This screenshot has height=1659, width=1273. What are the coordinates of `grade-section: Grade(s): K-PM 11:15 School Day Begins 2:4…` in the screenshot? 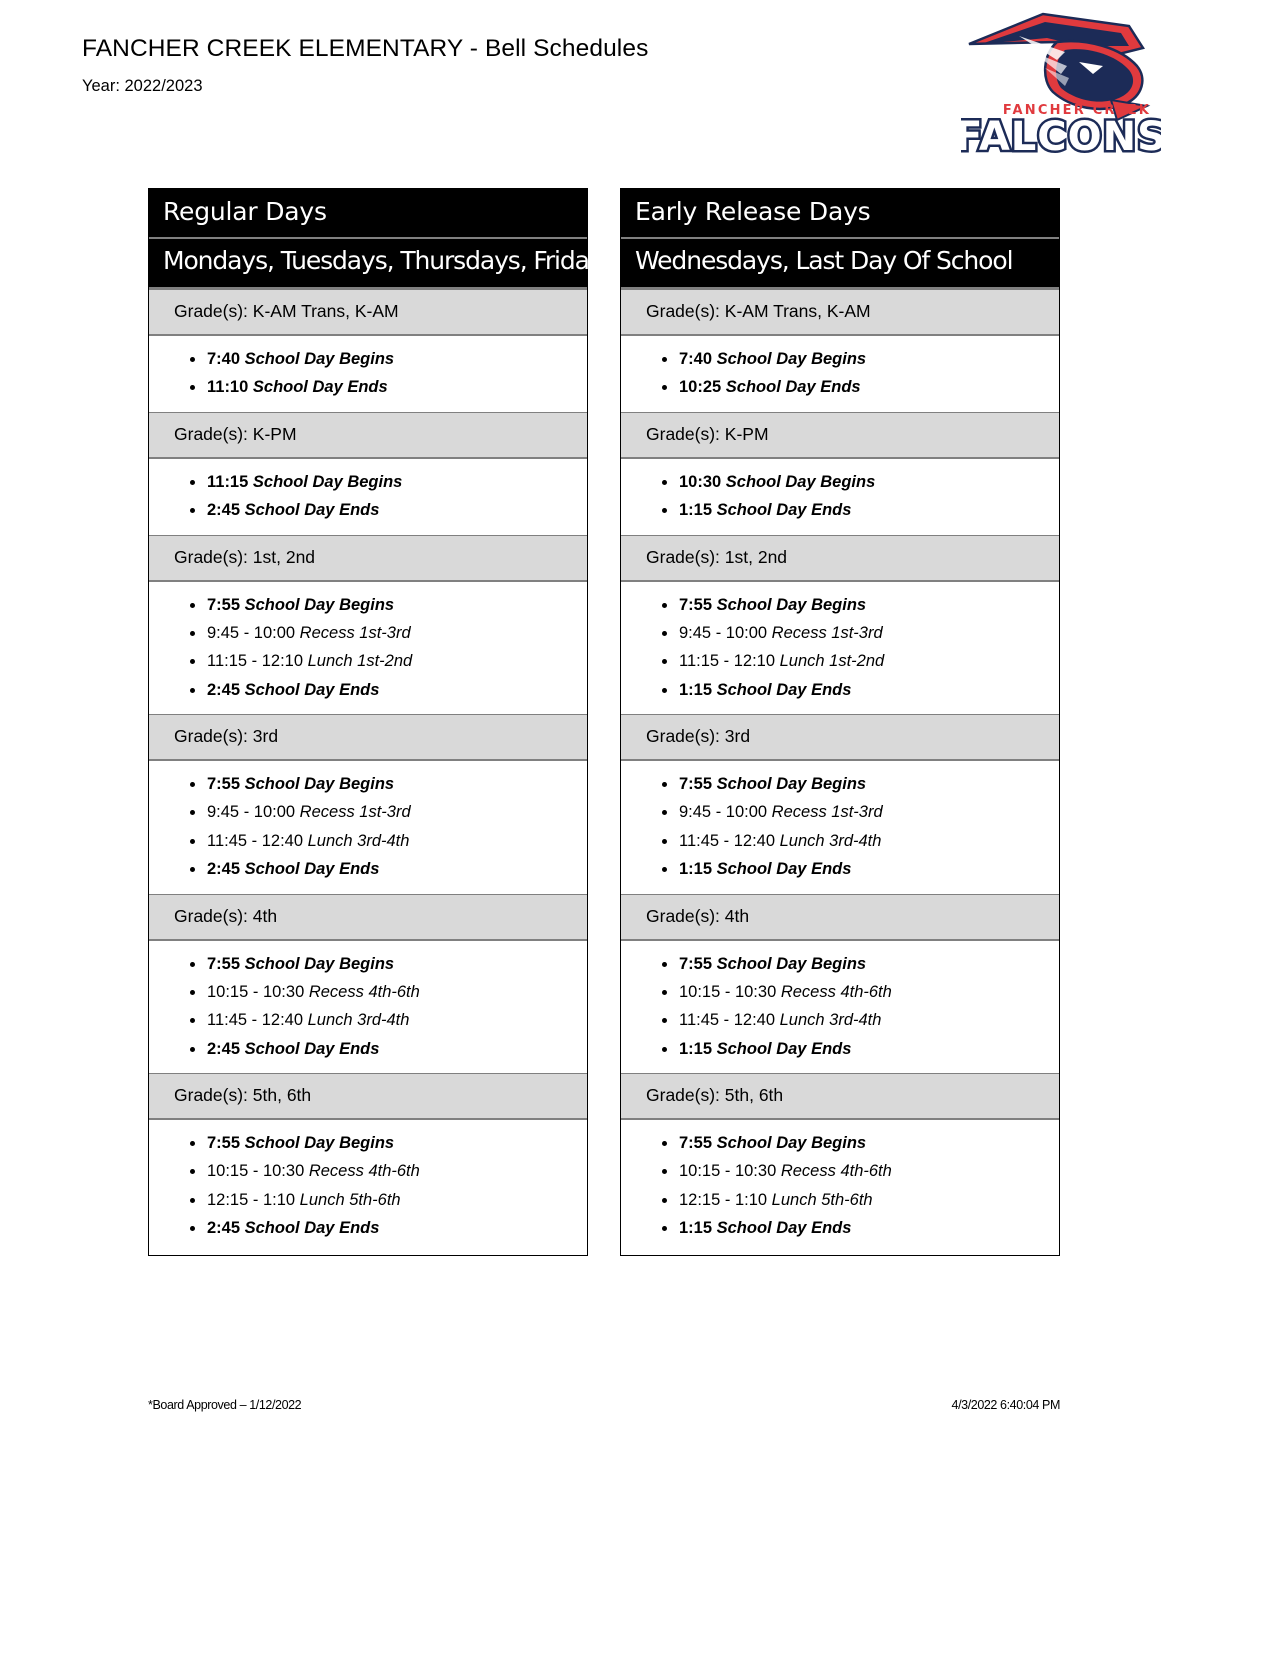 It's located at (368, 473).